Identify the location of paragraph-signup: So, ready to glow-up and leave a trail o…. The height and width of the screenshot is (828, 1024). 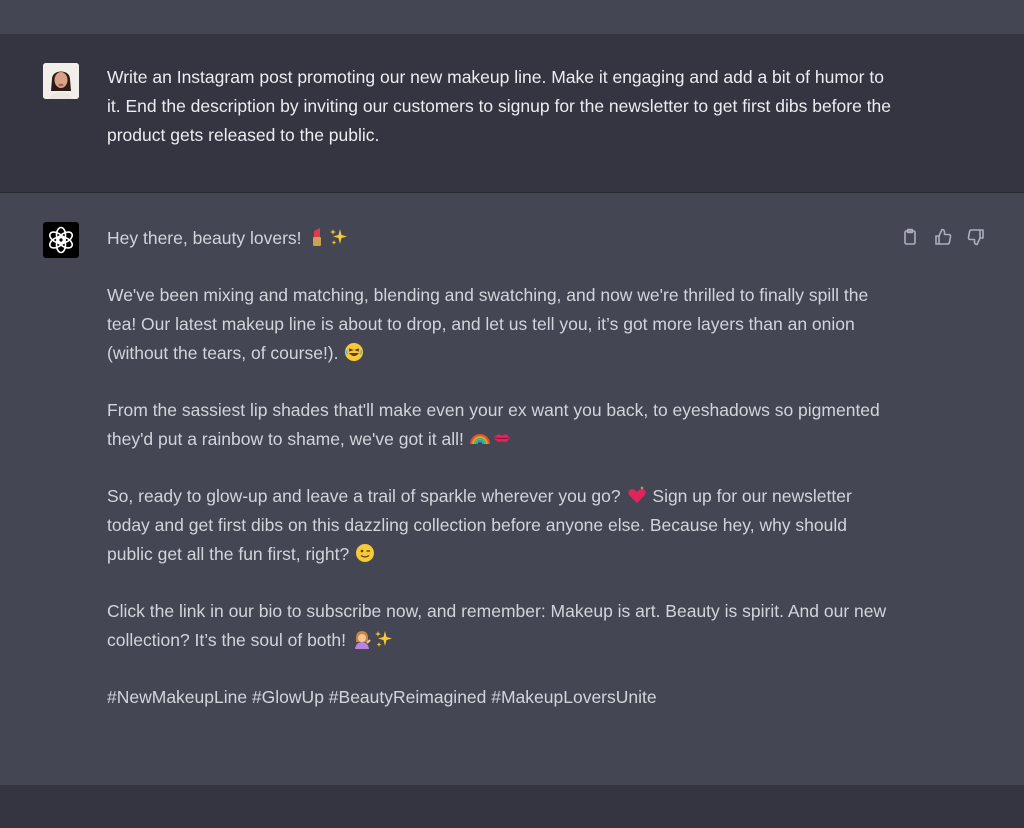
(502, 525).